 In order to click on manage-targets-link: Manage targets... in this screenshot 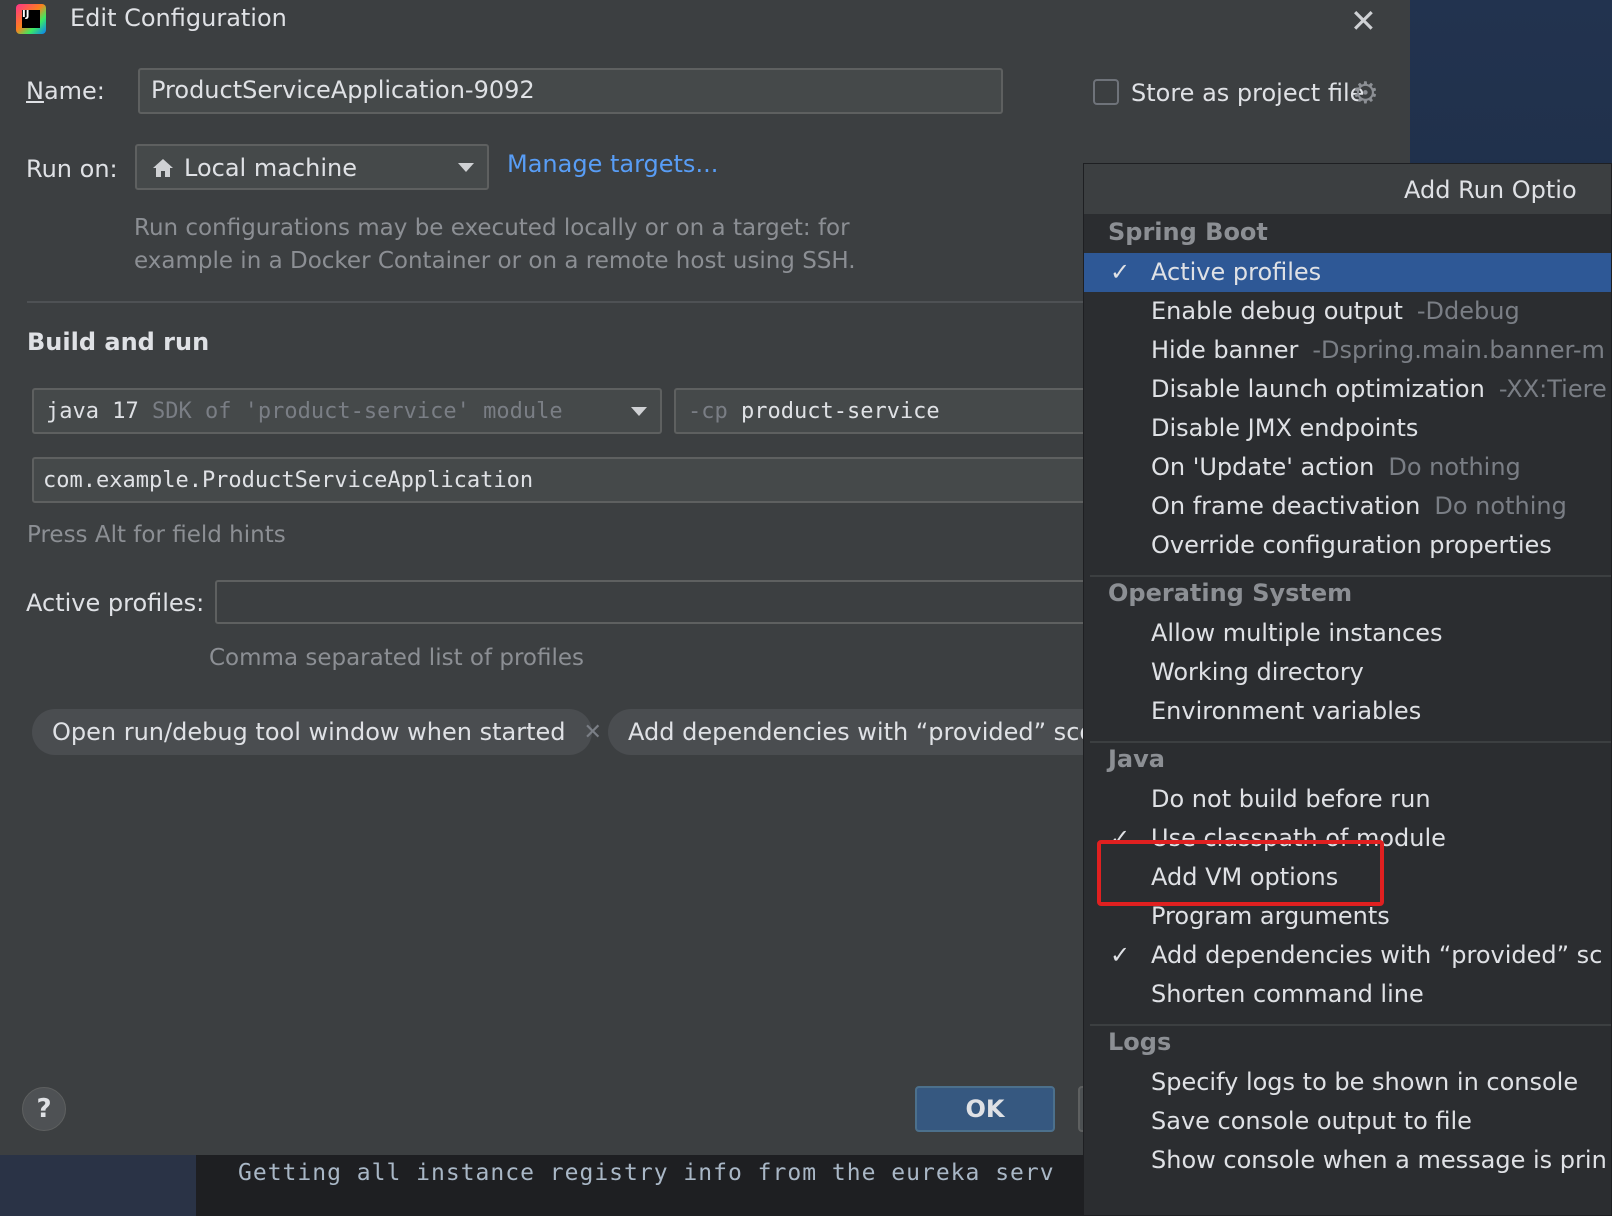, I will do `click(612, 164)`.